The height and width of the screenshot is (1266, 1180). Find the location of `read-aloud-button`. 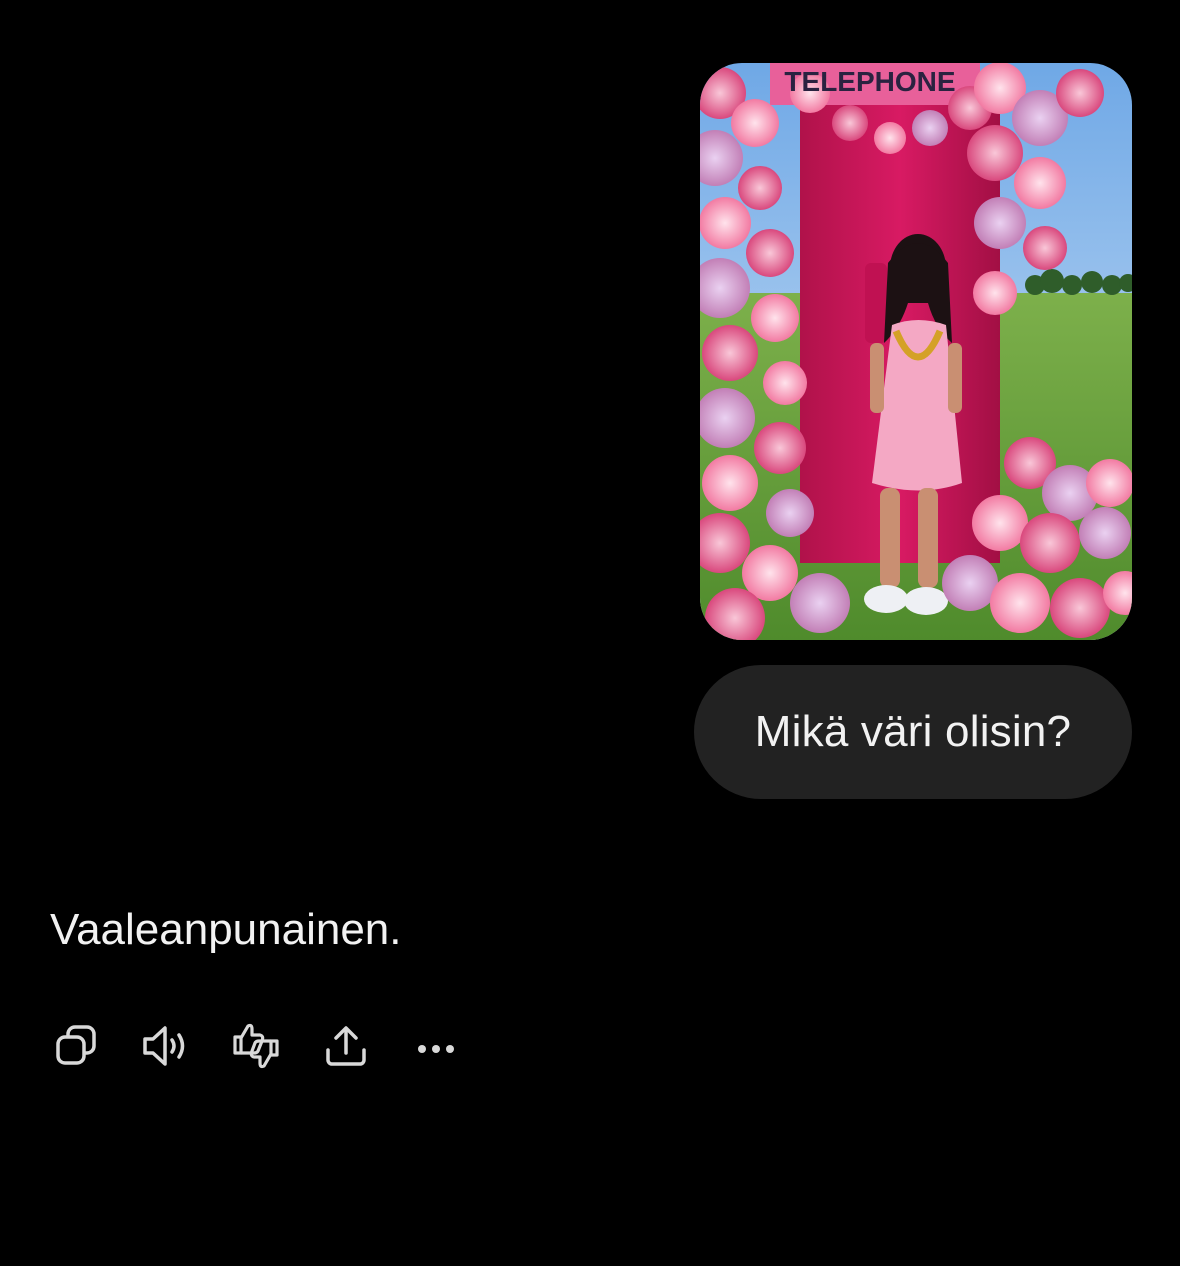

read-aloud-button is located at coordinates (166, 1046).